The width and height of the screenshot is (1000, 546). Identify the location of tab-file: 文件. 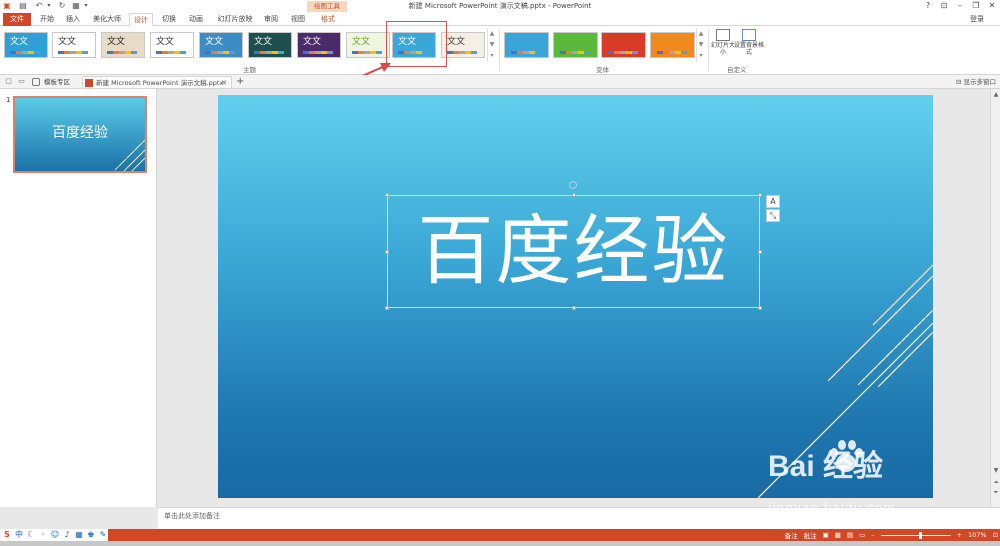
(17, 19).